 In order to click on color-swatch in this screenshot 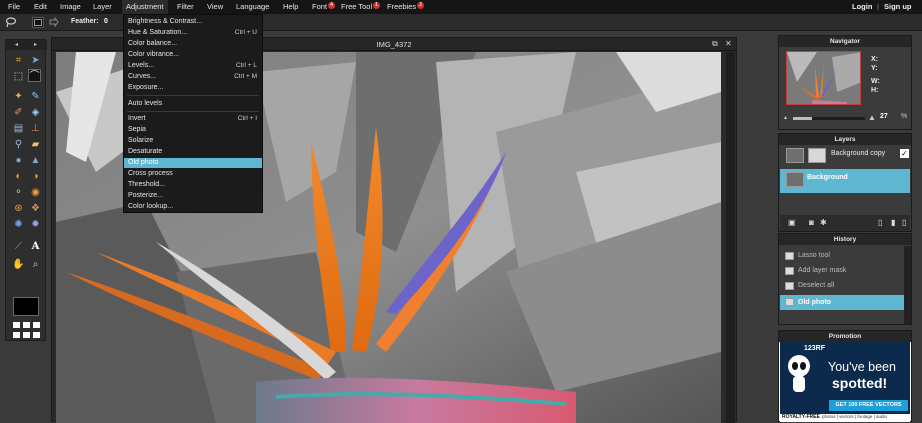, I will do `click(26, 306)`.